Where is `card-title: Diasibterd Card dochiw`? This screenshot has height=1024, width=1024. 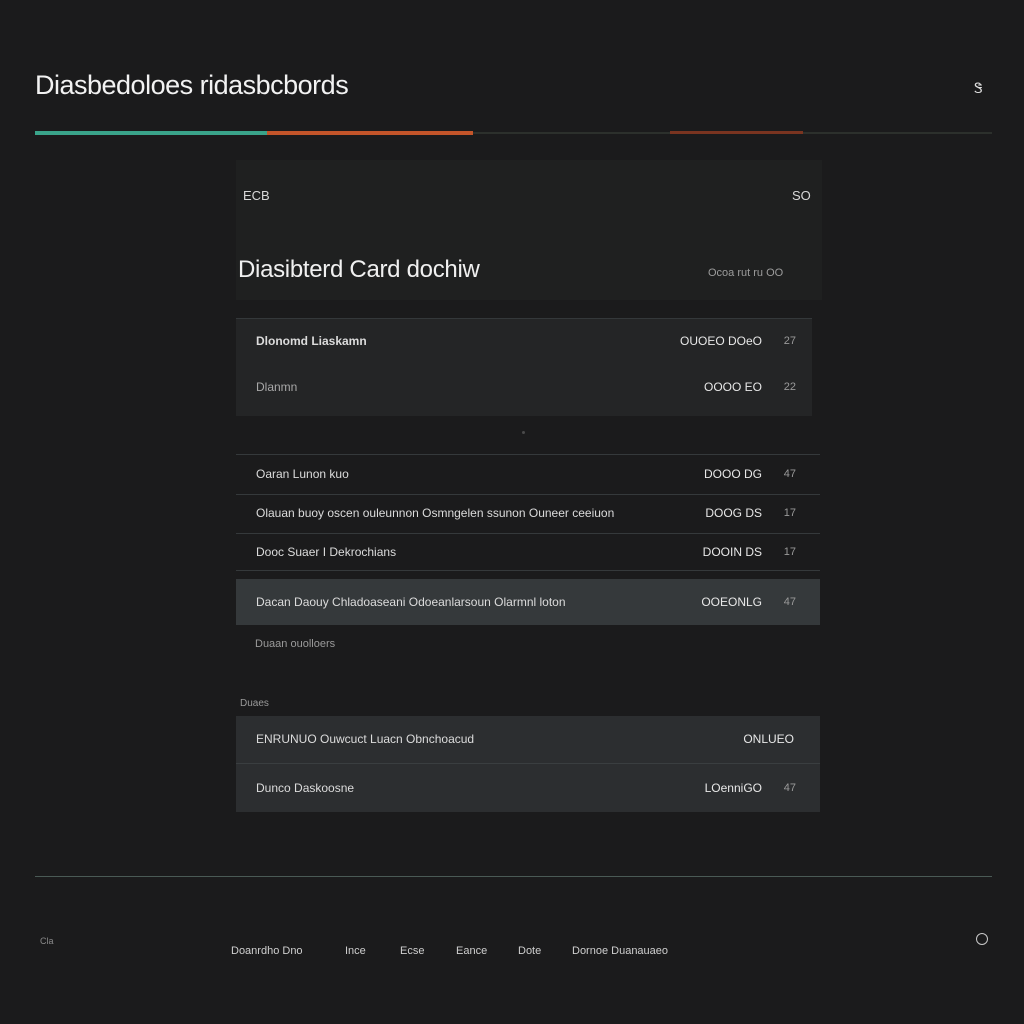
card-title: Diasibterd Card dochiw is located at coordinates (359, 269).